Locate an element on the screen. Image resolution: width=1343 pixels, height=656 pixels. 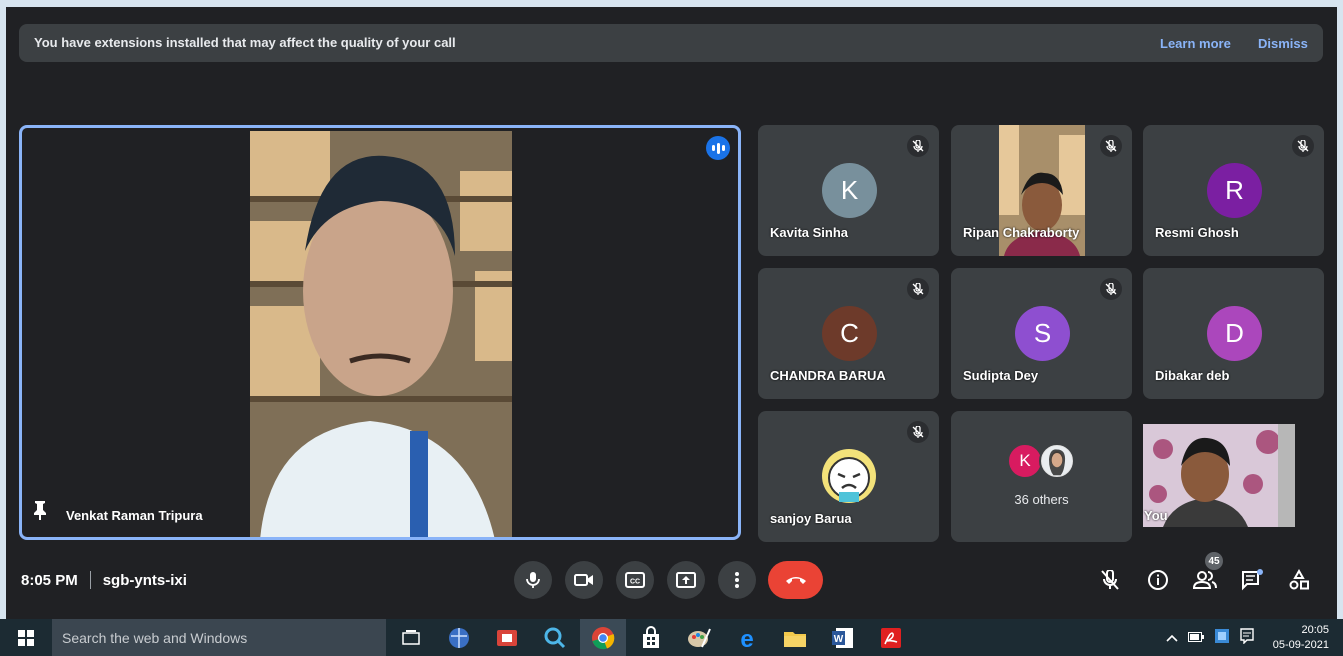
divider is located at coordinates (90, 580).